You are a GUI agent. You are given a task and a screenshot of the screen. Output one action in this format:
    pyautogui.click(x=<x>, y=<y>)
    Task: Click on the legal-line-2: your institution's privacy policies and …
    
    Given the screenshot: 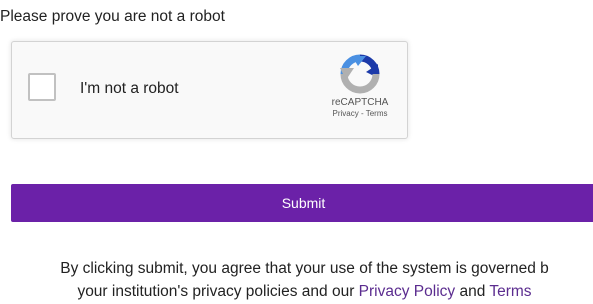 What is the action you would take?
    pyautogui.click(x=296, y=291)
    